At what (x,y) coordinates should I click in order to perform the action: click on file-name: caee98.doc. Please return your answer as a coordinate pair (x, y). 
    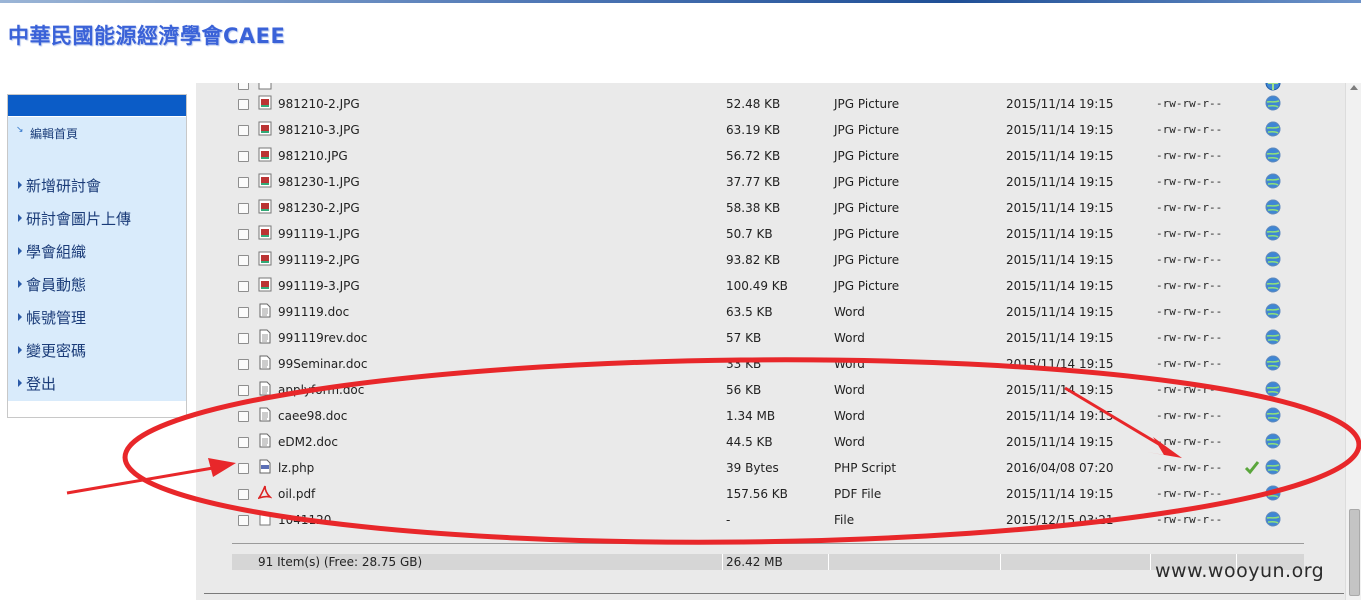
    Looking at the image, I should click on (312, 416).